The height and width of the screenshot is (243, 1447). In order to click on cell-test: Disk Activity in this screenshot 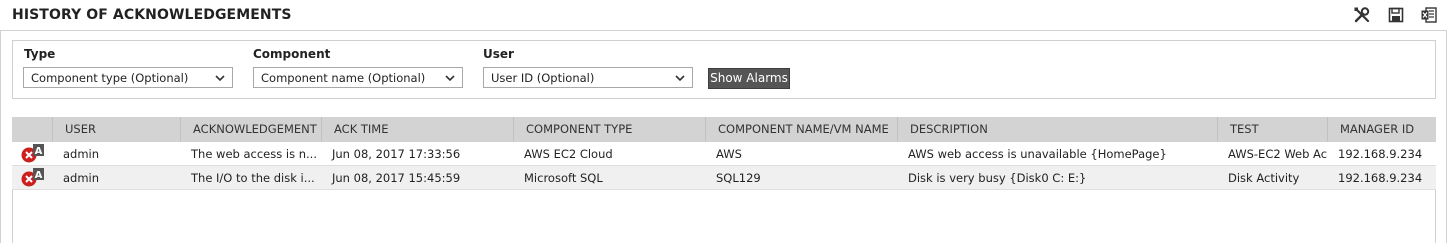, I will do `click(1264, 178)`.